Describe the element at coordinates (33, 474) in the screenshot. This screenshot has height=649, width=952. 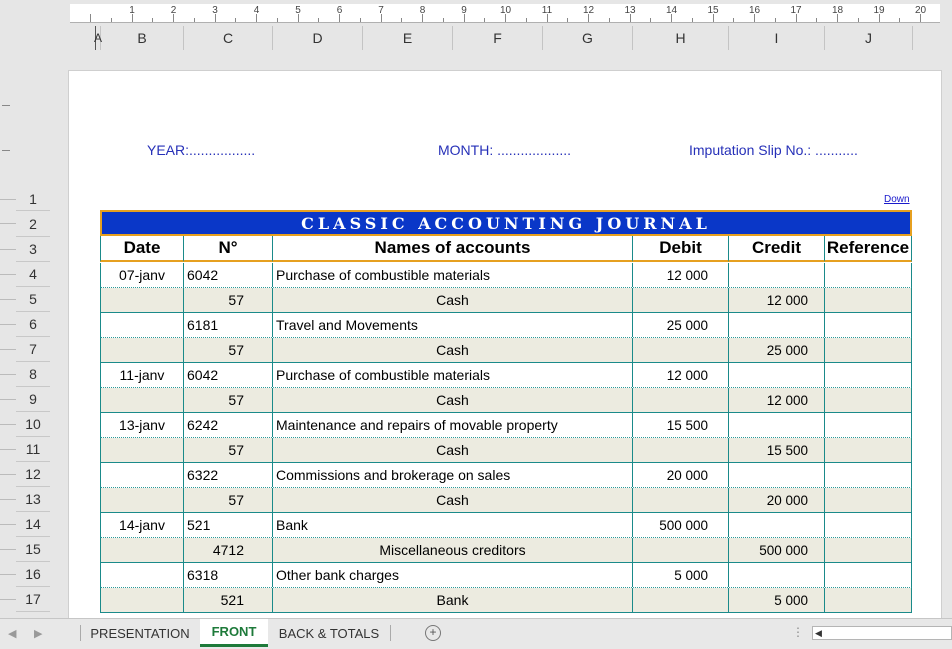
I see `row-header: 12` at that location.